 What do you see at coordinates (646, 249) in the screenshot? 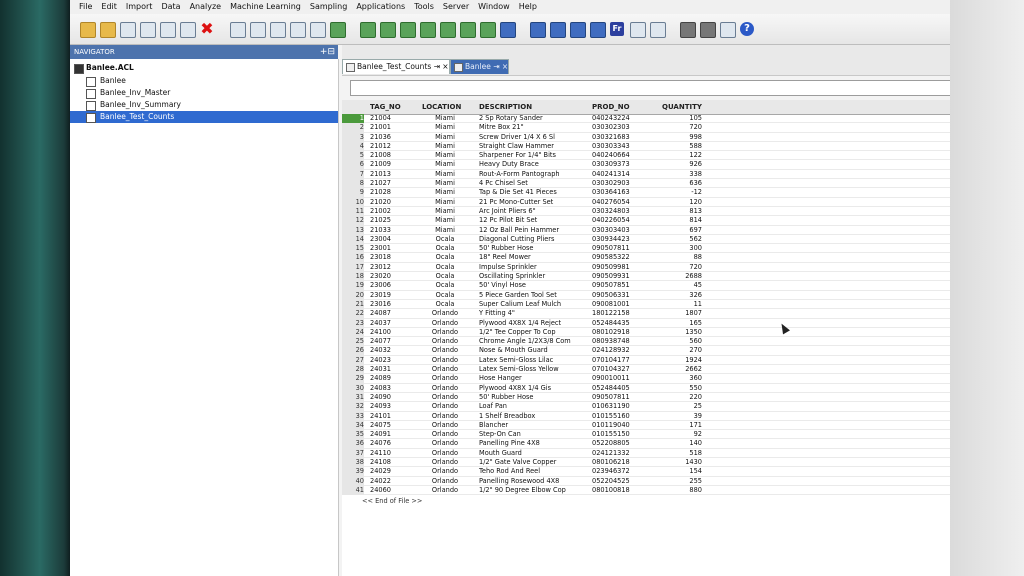
I see `table-row: 15 23001 Ocala 50' Rubber Hose 090507811 300` at bounding box center [646, 249].